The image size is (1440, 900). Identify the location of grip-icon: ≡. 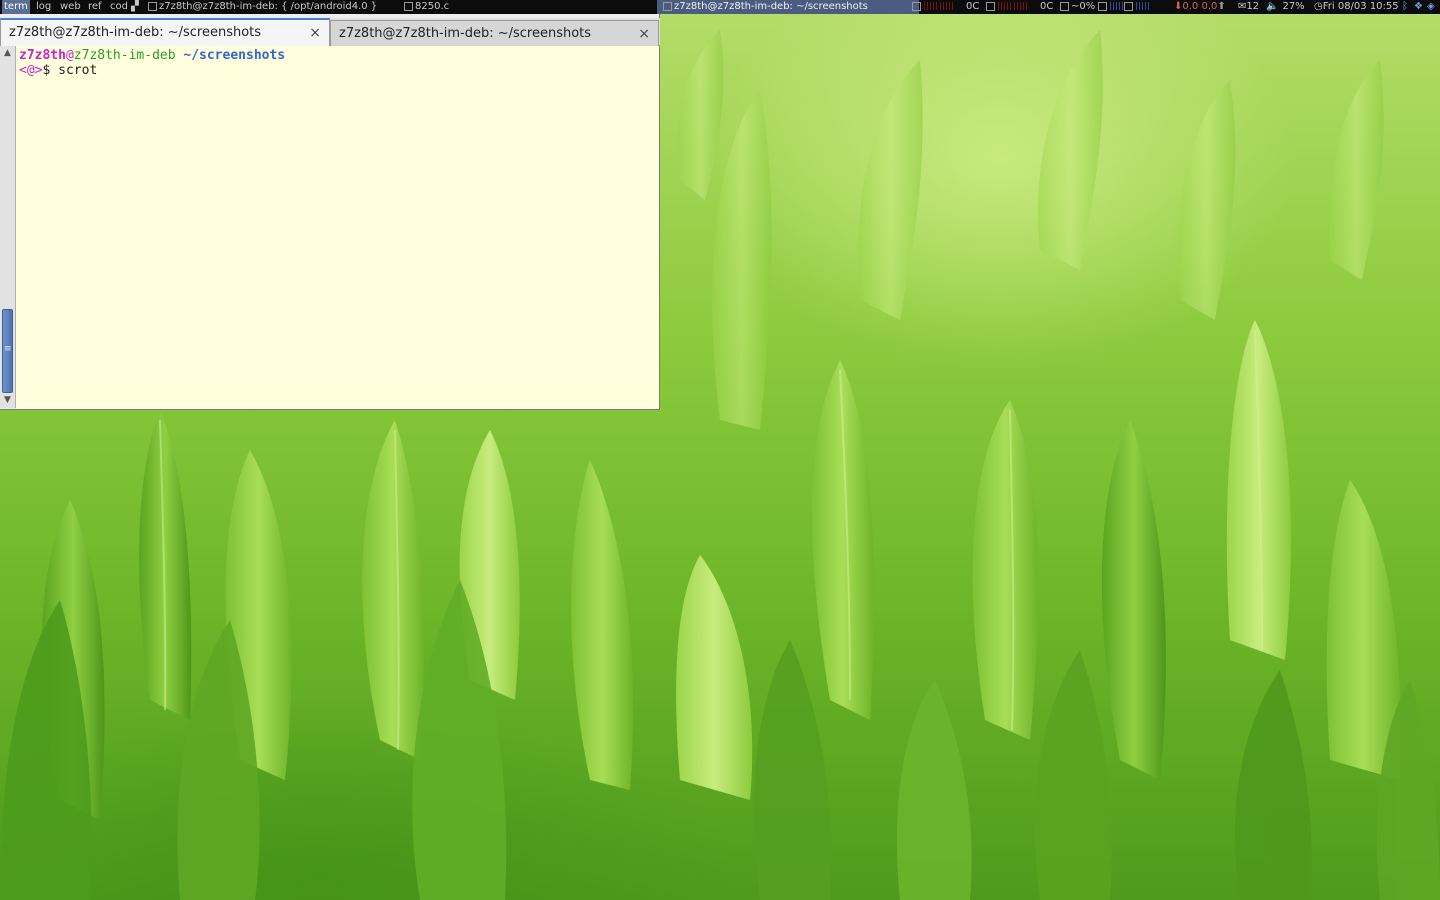
(8, 349).